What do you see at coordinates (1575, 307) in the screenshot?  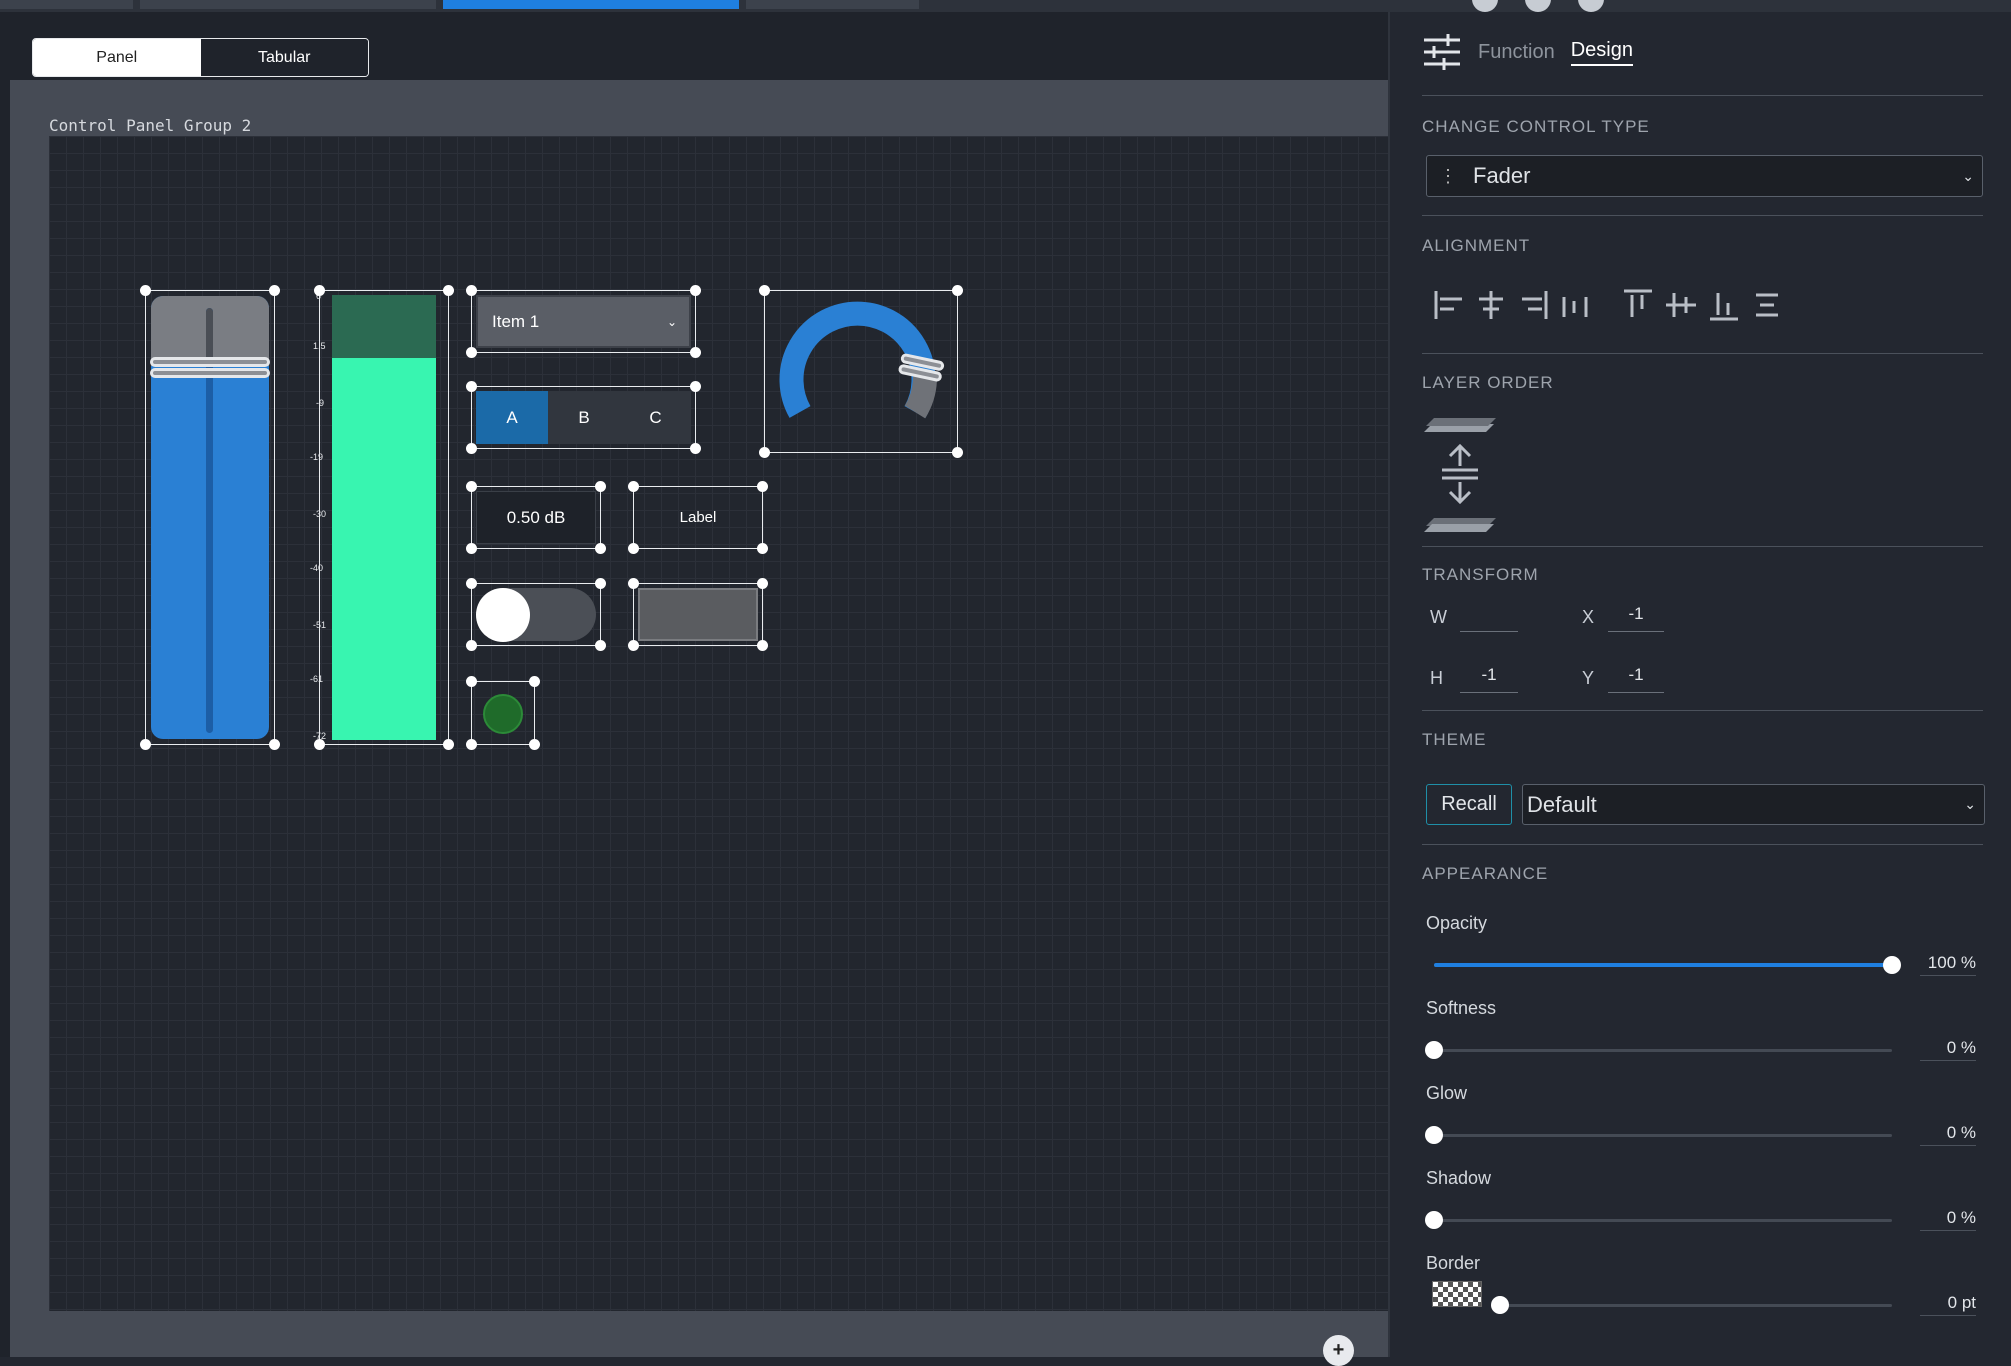 I see `distribute-h-icon` at bounding box center [1575, 307].